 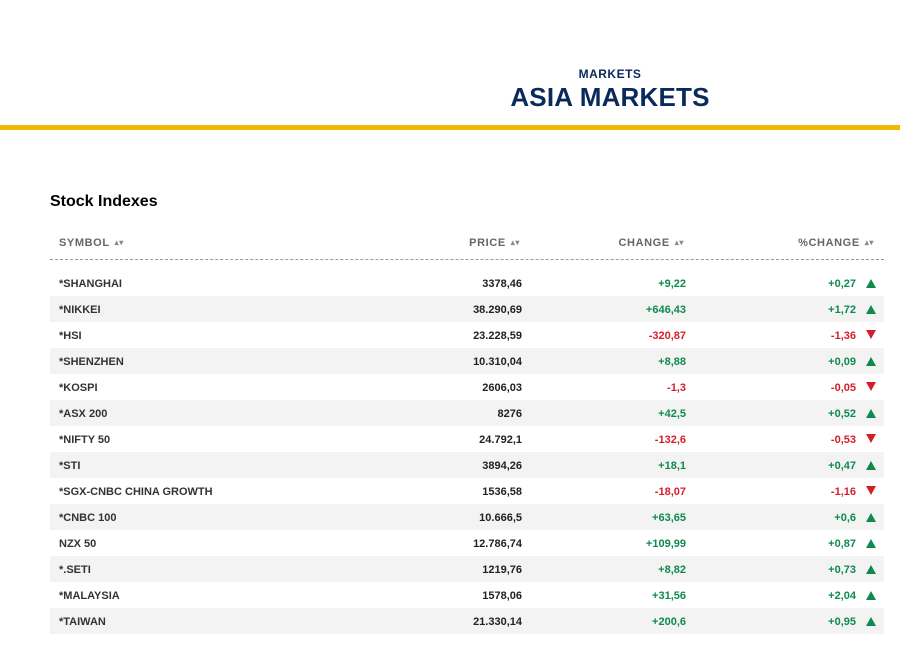 What do you see at coordinates (843, 440) in the screenshot?
I see `pct-change-cell: -0,53` at bounding box center [843, 440].